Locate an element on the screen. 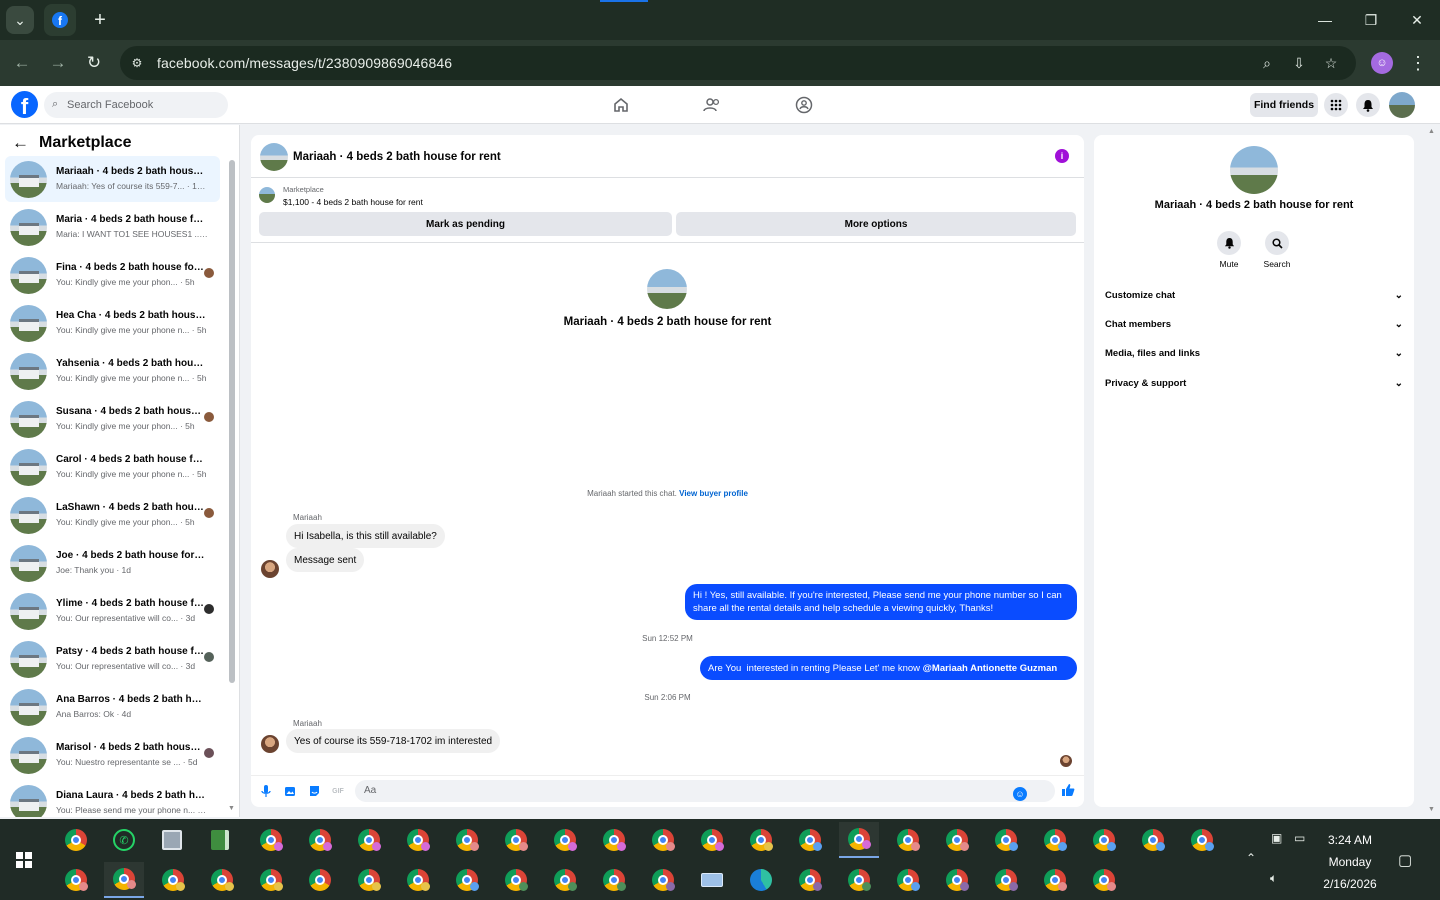 Image resolution: width=1440 pixels, height=900 pixels. account-avatar is located at coordinates (1402, 105).